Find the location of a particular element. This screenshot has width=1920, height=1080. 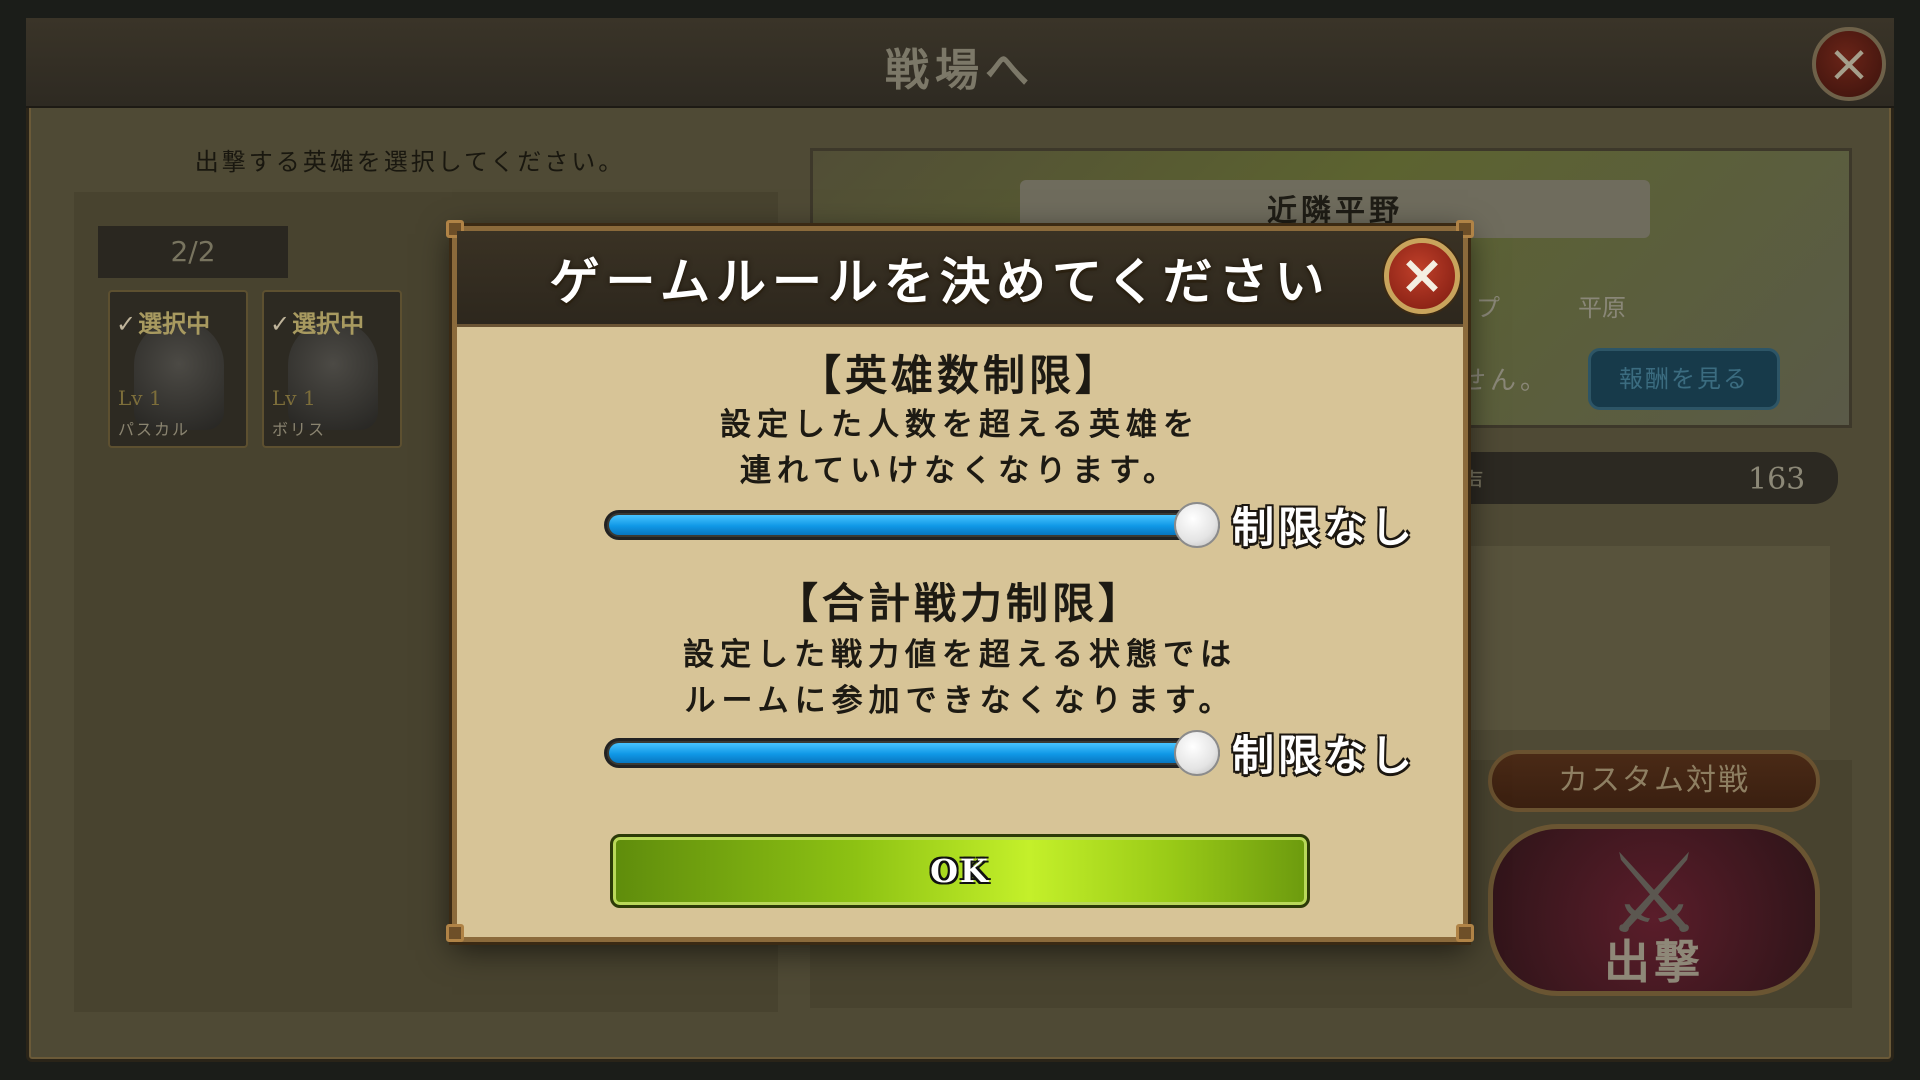

description-line: ルームに参加できなくなります。 is located at coordinates (960, 701).